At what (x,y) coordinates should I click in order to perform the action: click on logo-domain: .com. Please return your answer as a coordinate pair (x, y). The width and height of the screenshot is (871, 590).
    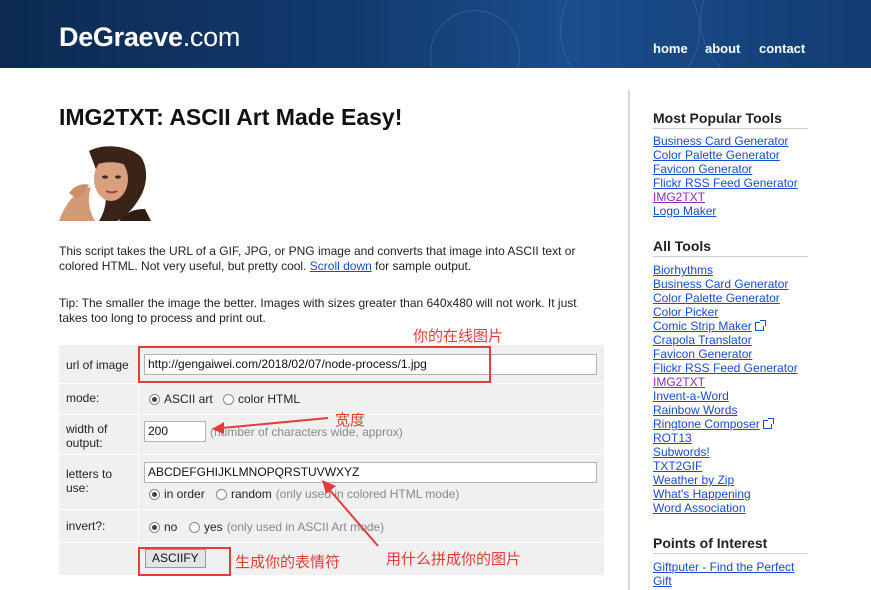
    Looking at the image, I should click on (211, 37).